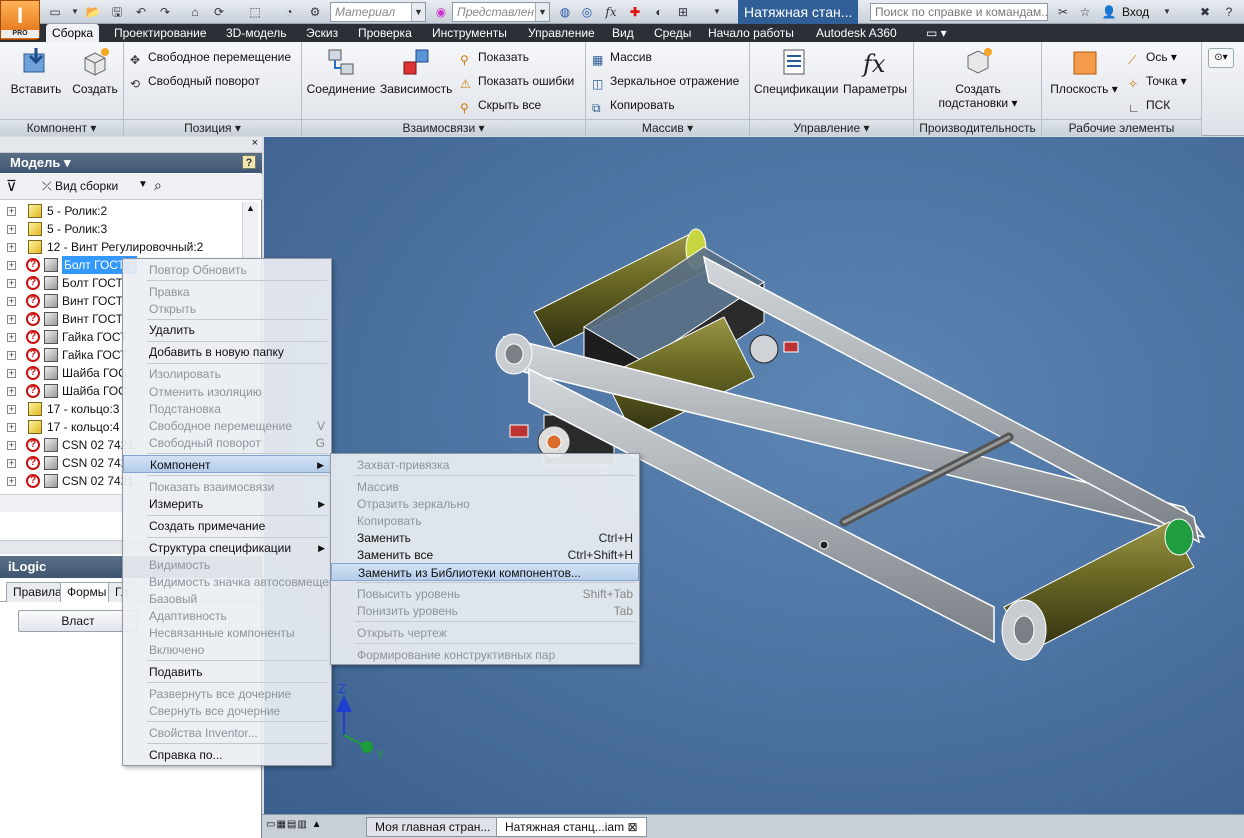 The width and height of the screenshot is (1244, 838). I want to click on clear-icon: ◎, so click(587, 12).